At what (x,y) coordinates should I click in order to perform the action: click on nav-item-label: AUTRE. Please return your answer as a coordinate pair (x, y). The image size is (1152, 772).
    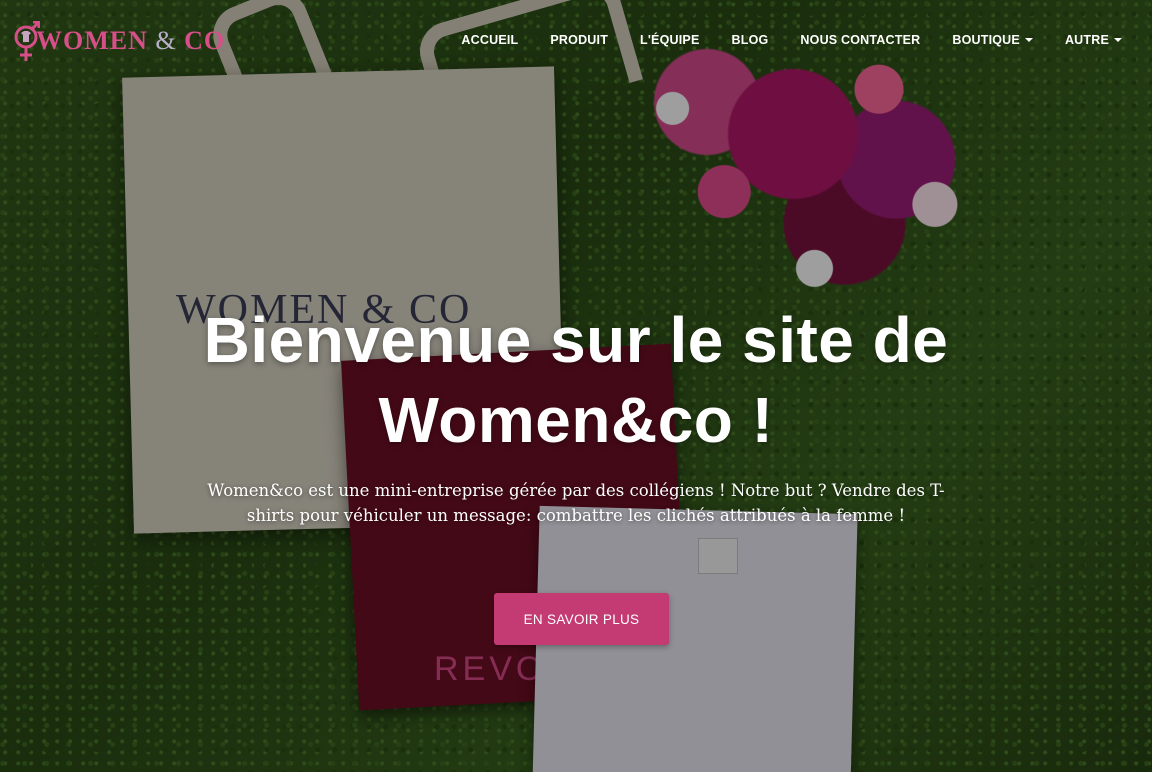
    Looking at the image, I should click on (1086, 40).